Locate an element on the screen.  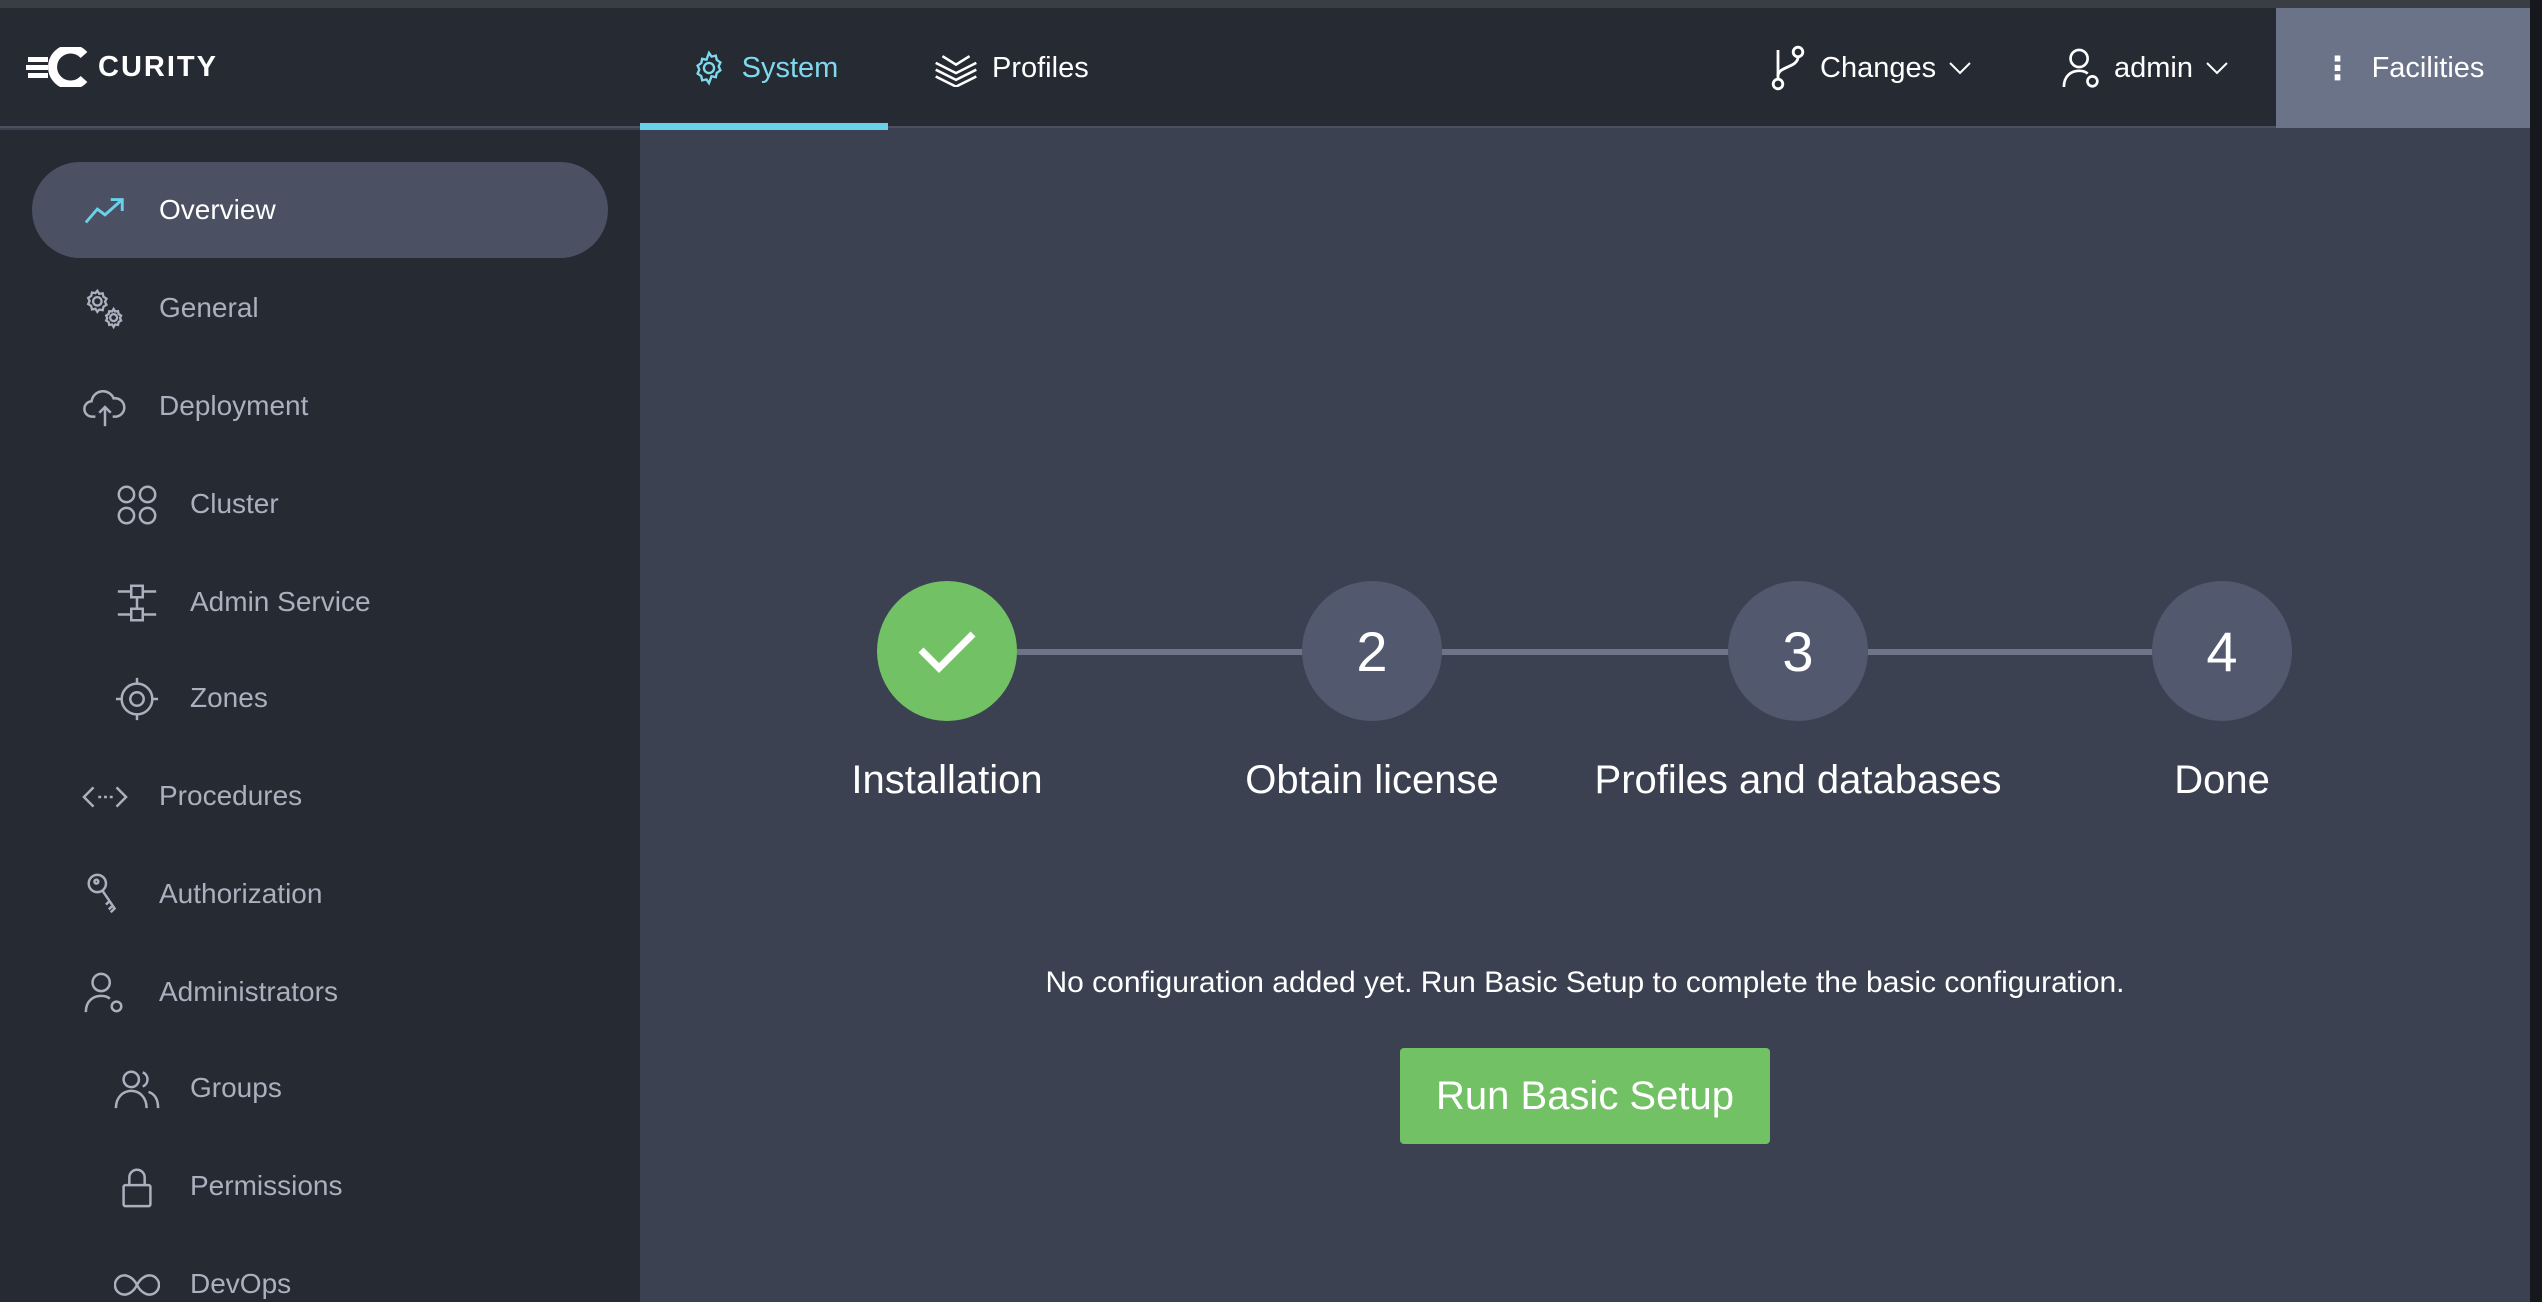
facilities-label: Facilities is located at coordinates (2428, 67).